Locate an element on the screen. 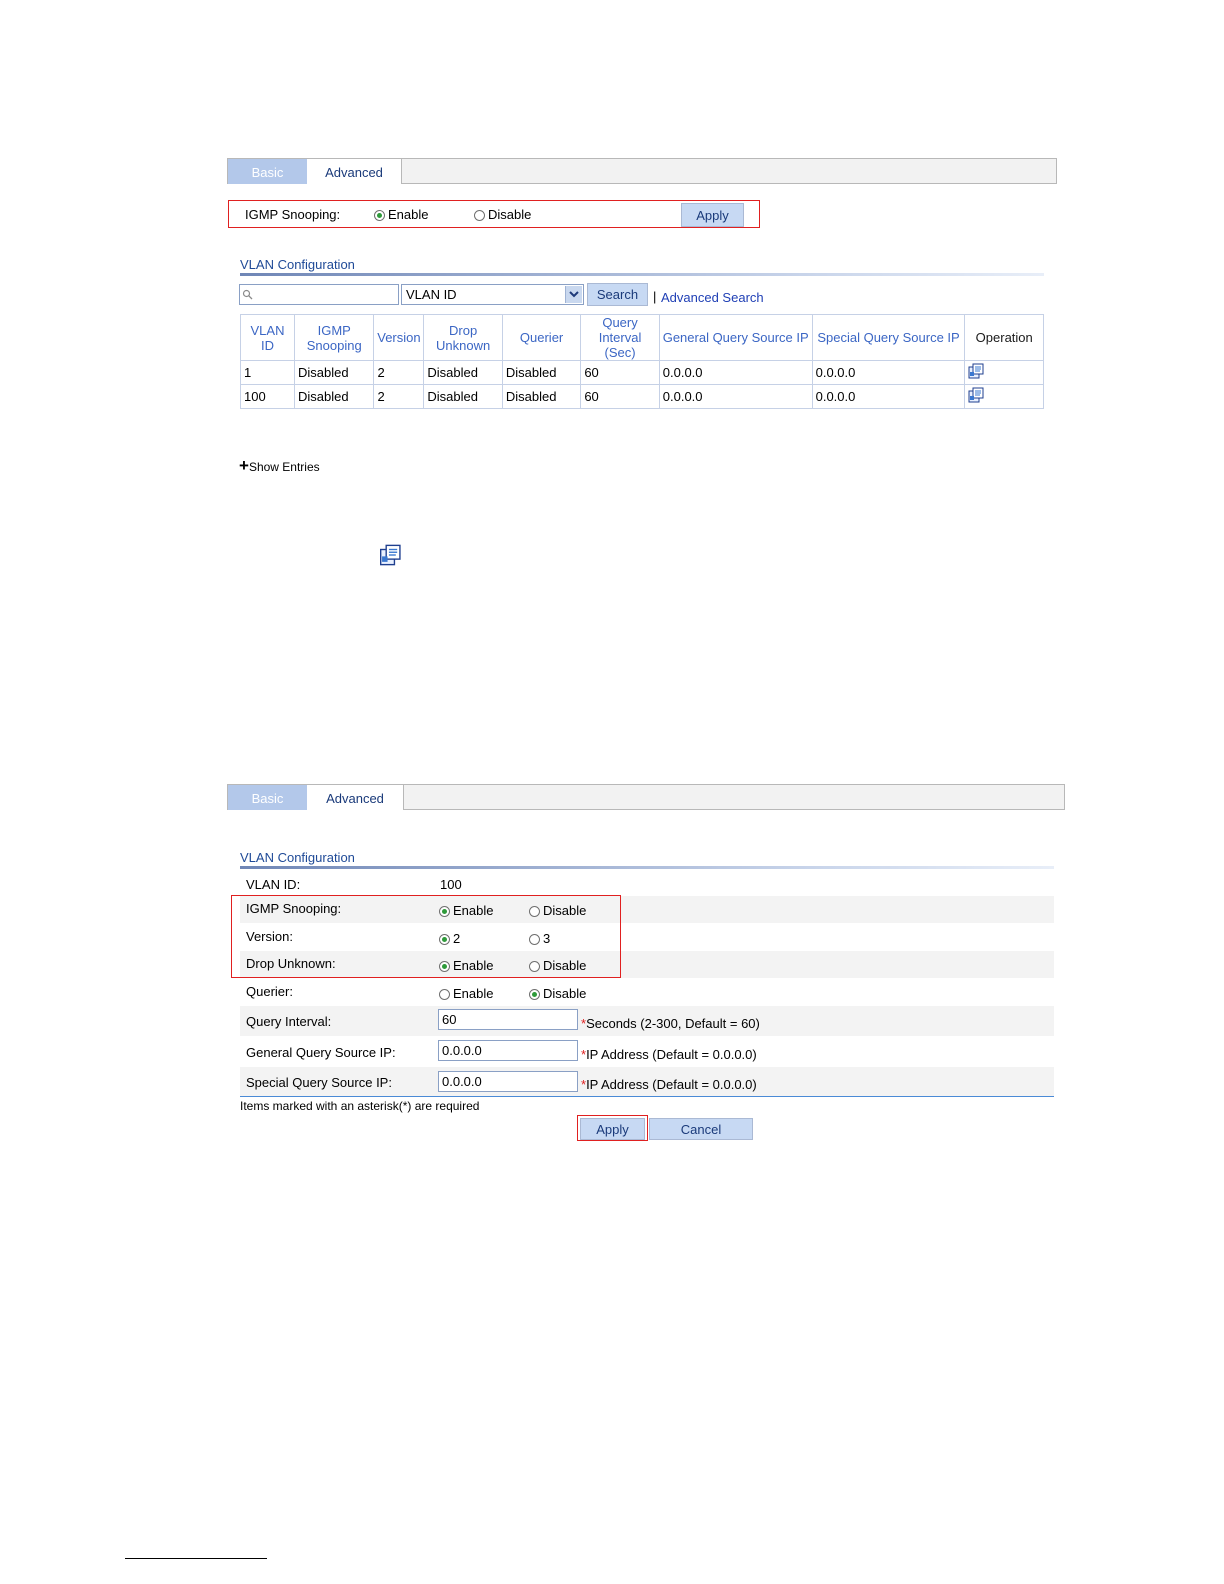 The width and height of the screenshot is (1224, 1584). special-query-ip-label: Special Query Source IP: is located at coordinates (319, 1082).